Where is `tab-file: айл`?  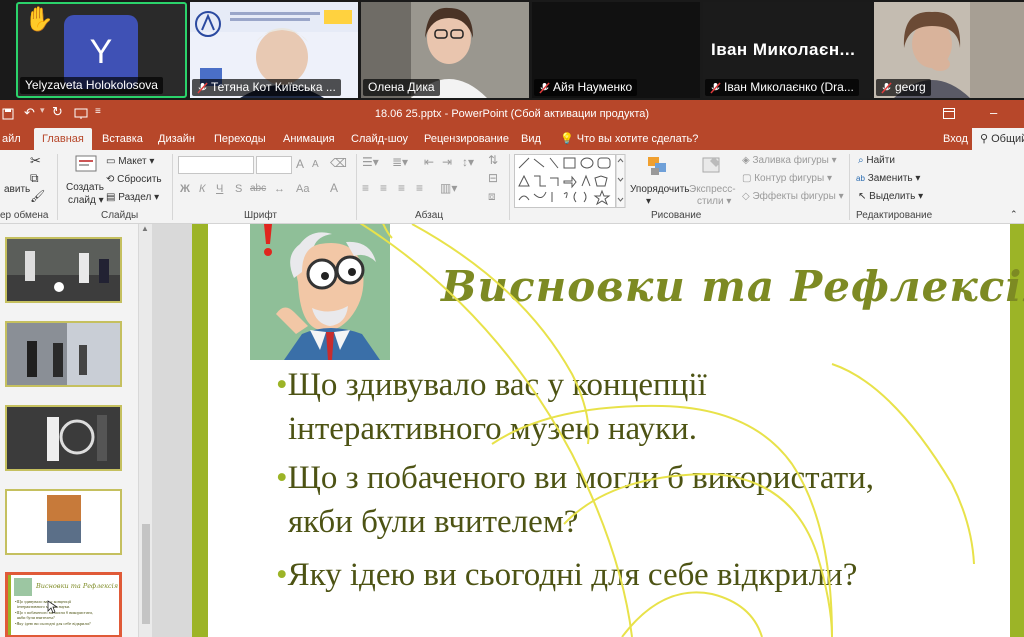
tab-file: айл is located at coordinates (14, 139).